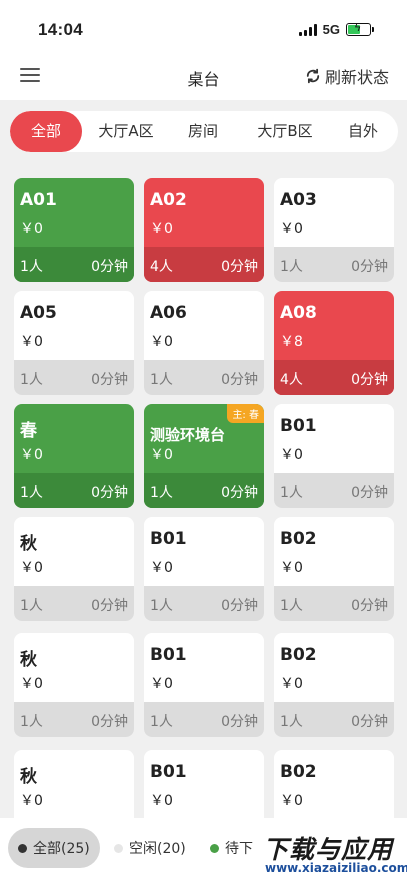  What do you see at coordinates (336, 868) in the screenshot?
I see `watermark-url: www.xiazaiziliao.com` at bounding box center [336, 868].